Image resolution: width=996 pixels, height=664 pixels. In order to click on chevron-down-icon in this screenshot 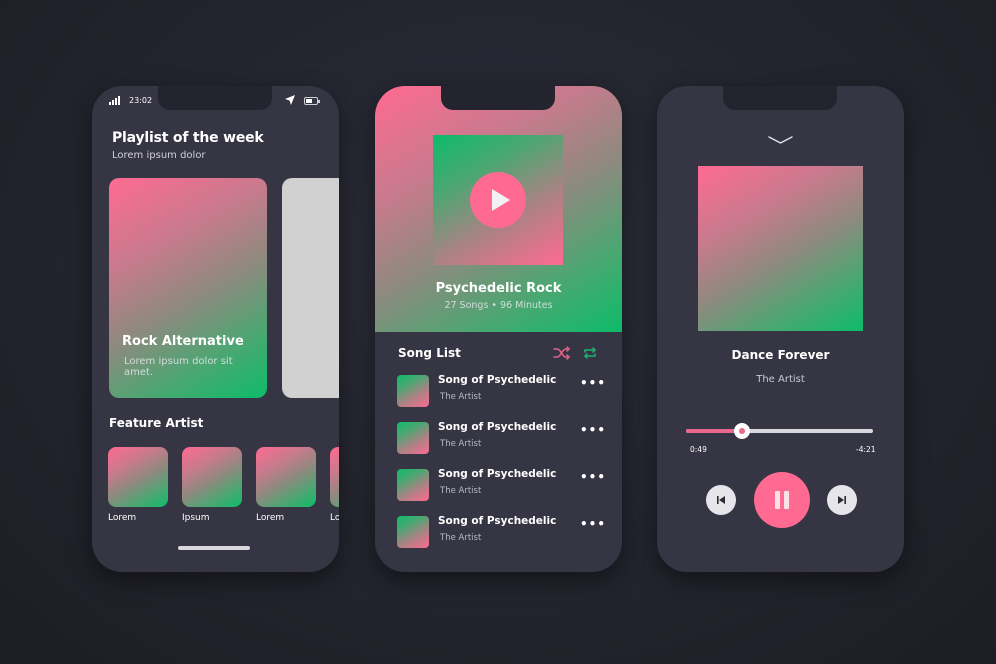, I will do `click(780, 137)`.